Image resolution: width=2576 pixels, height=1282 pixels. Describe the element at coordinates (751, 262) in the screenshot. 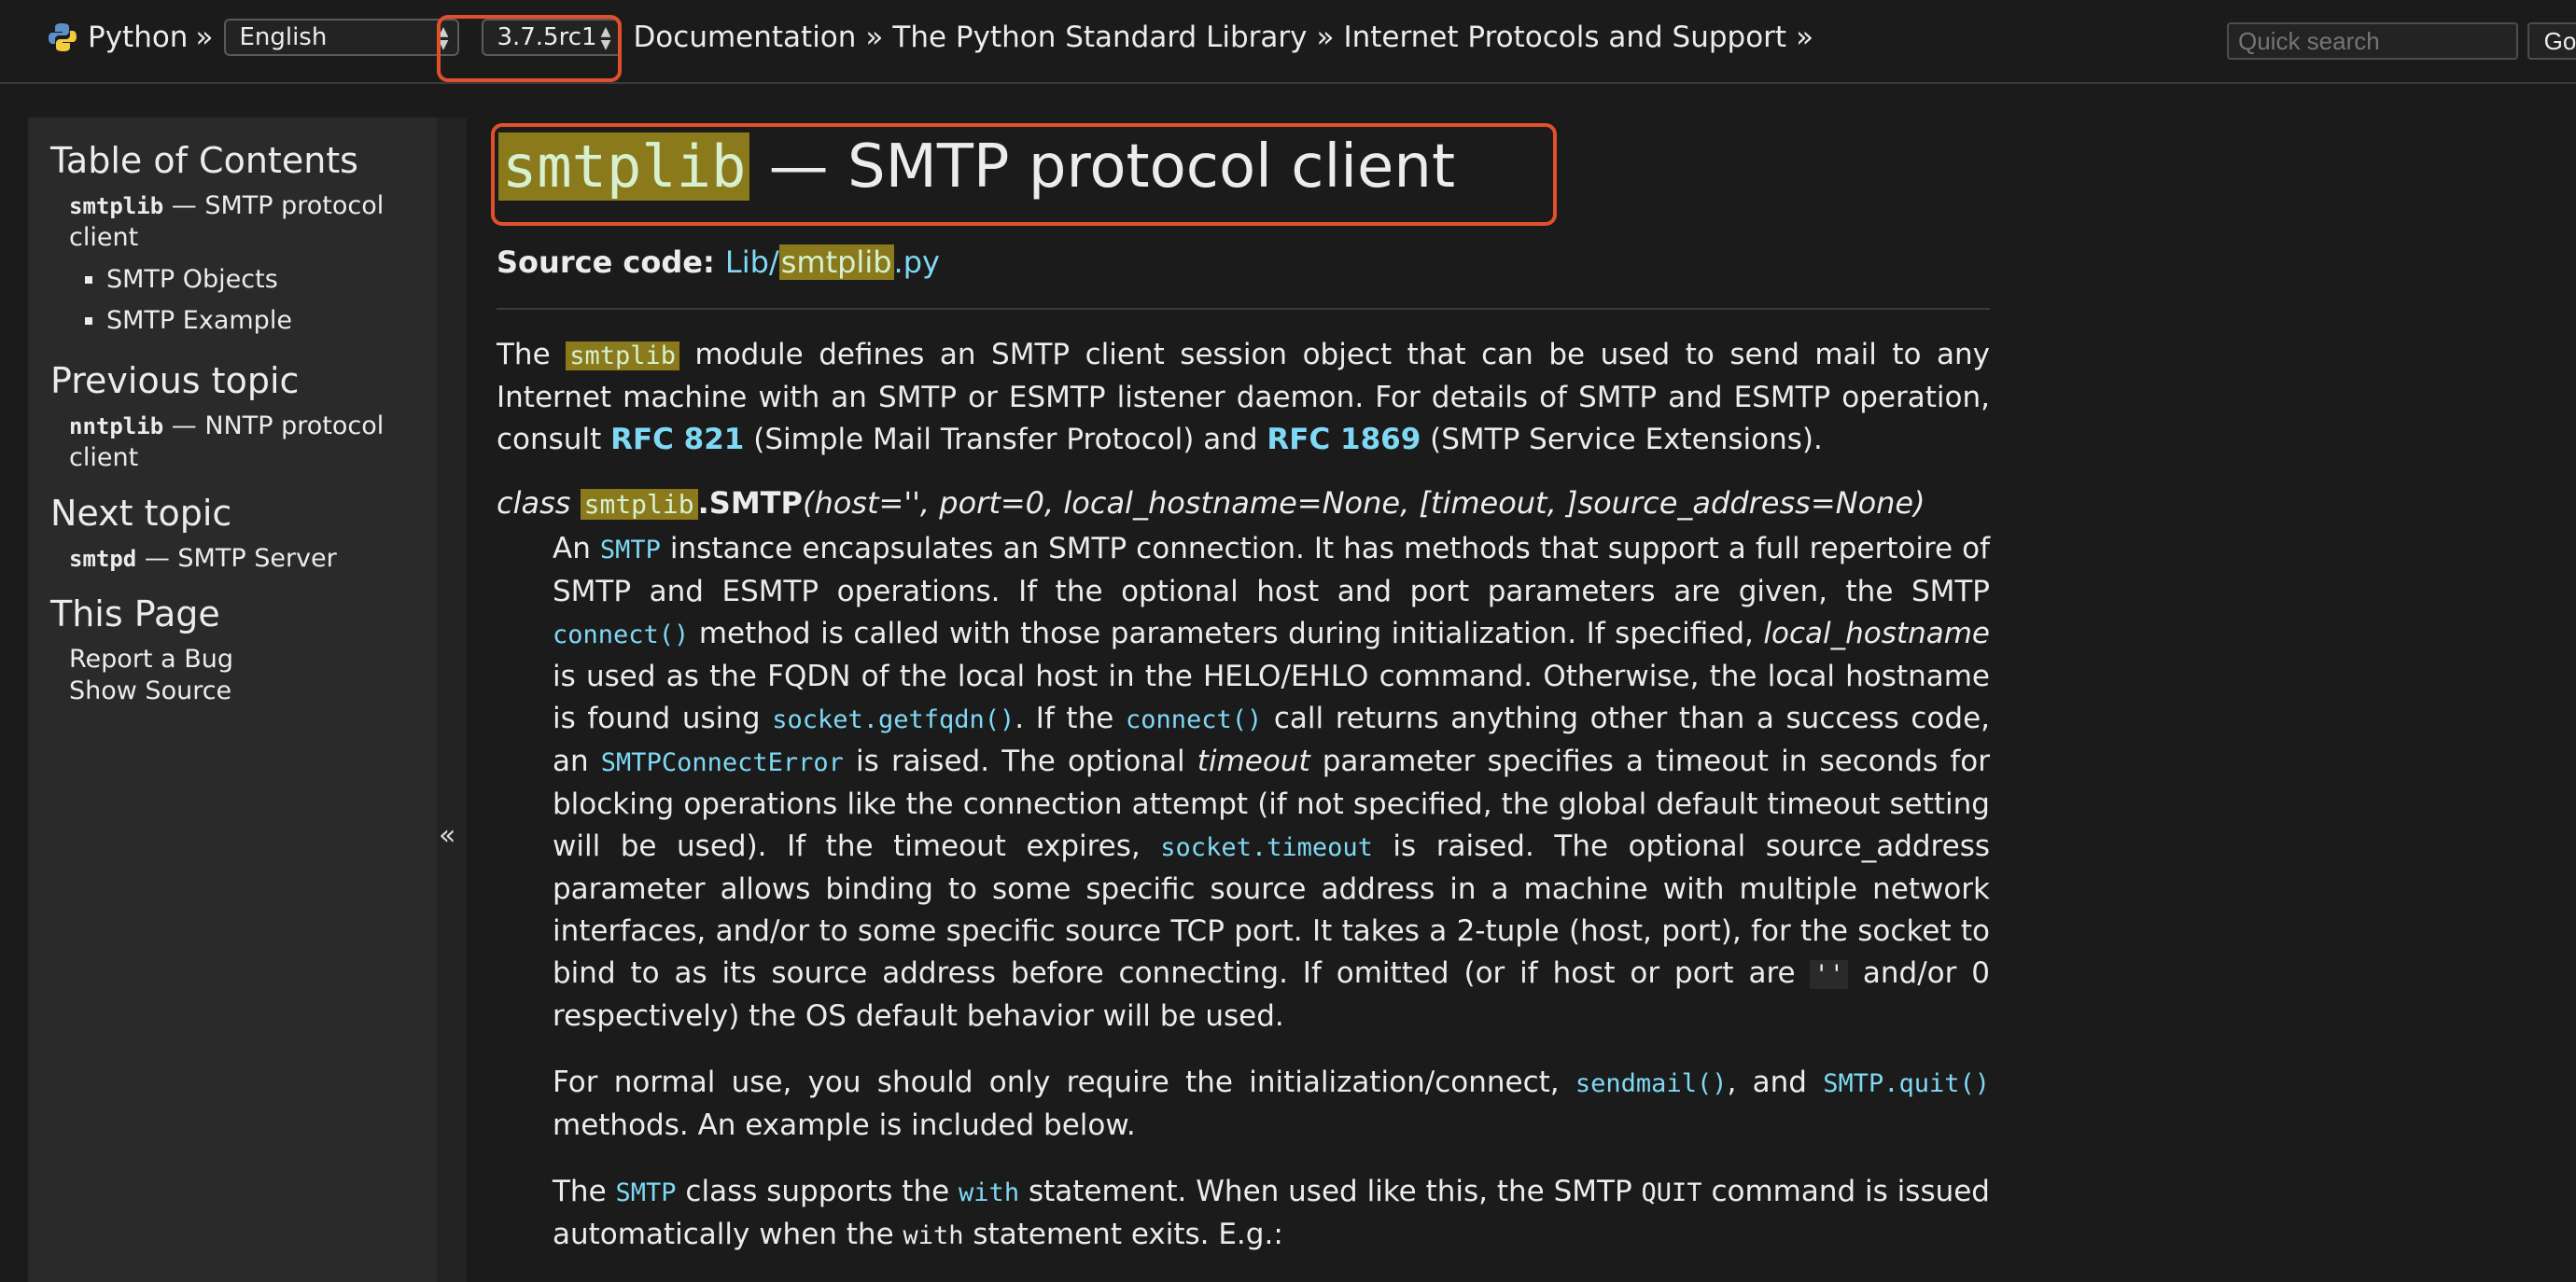

I see `source-link-part: Lib/` at that location.